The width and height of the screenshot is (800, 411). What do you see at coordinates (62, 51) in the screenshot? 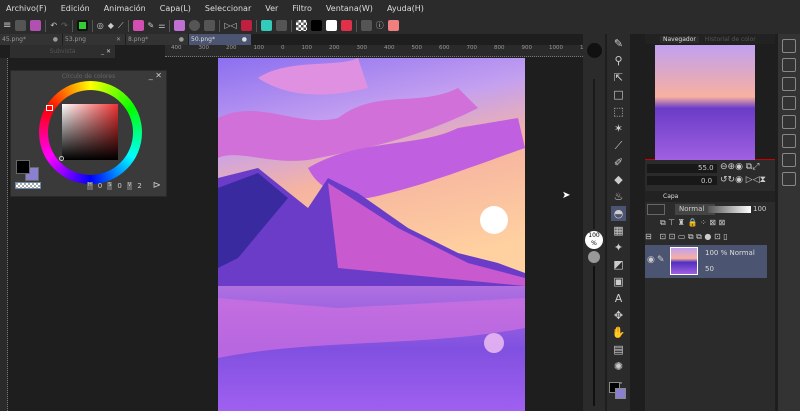
I see `subvista-panel: Subvista _ ✕` at bounding box center [62, 51].